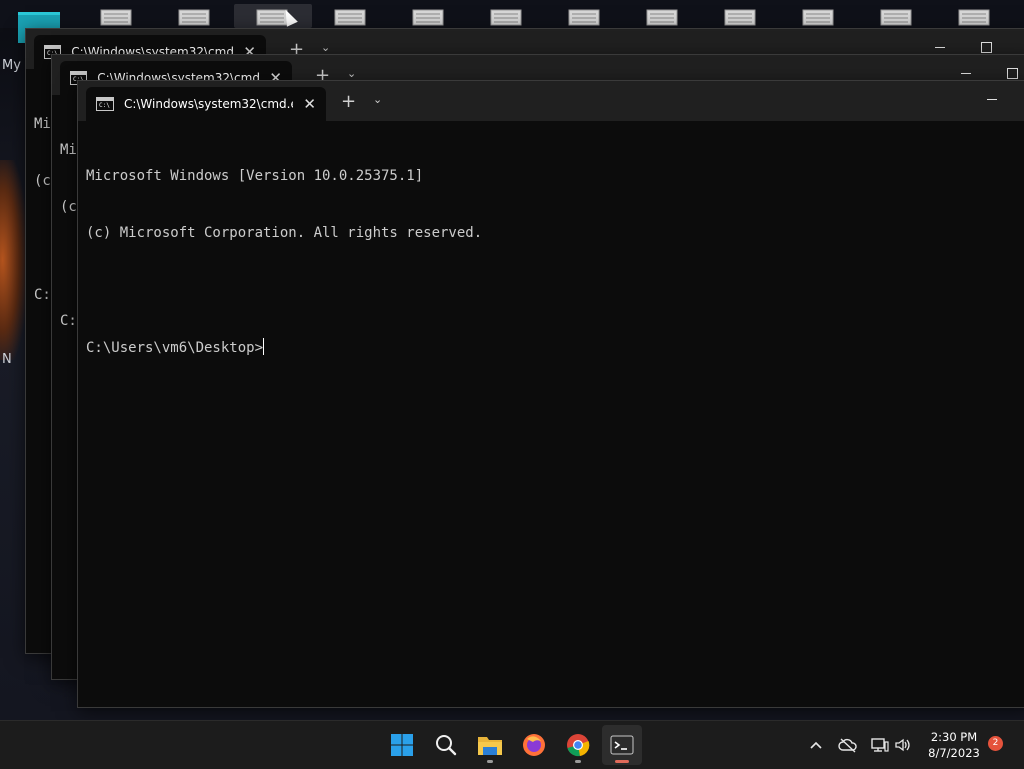 This screenshot has height=769, width=1024. I want to click on notification-badge: 2, so click(995, 743).